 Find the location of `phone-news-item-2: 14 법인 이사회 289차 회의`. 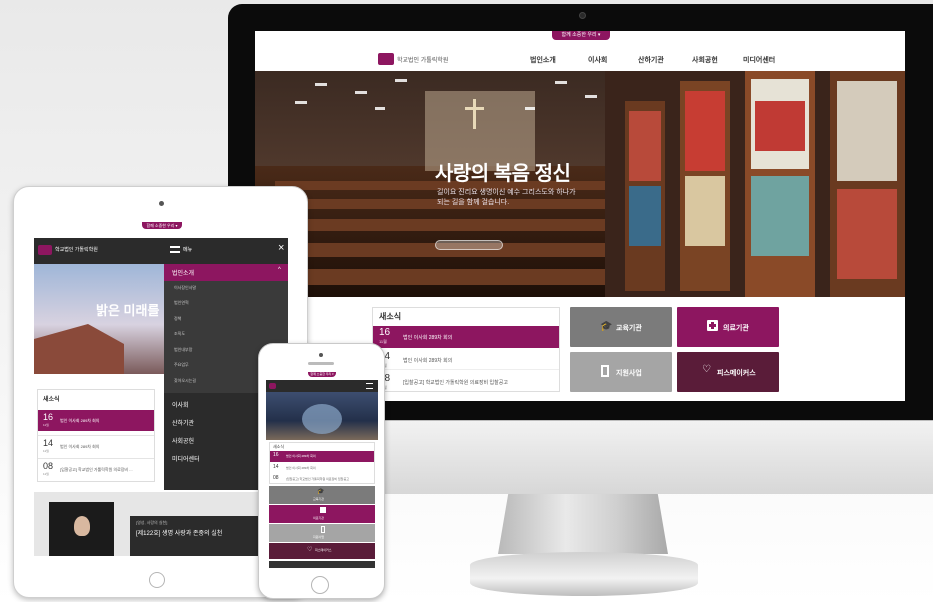

phone-news-item-2: 14 법인 이사회 289차 회의 is located at coordinates (322, 468).